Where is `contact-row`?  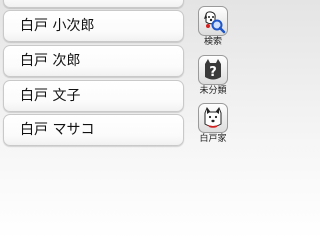
contact-row is located at coordinates (93, 4).